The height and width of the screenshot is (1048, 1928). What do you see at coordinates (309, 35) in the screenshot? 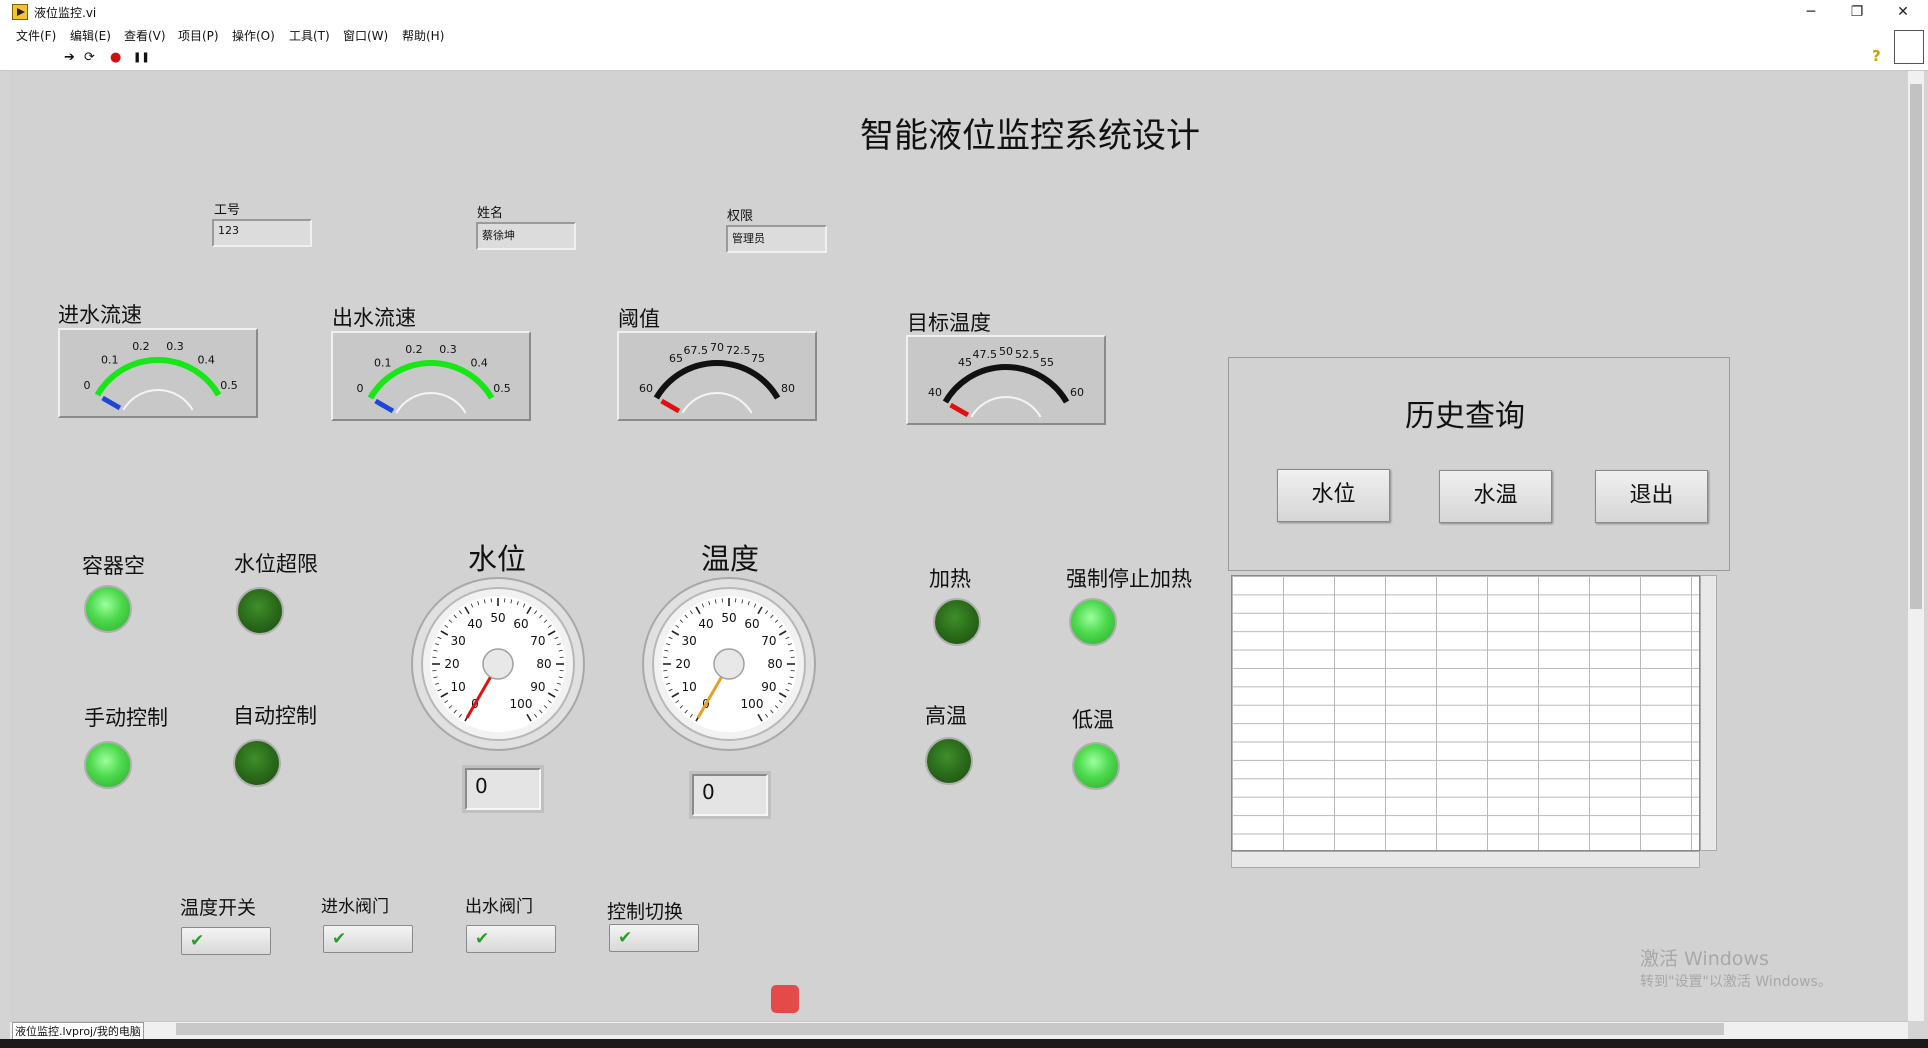
I see `menu-tools: 工具(T)` at bounding box center [309, 35].